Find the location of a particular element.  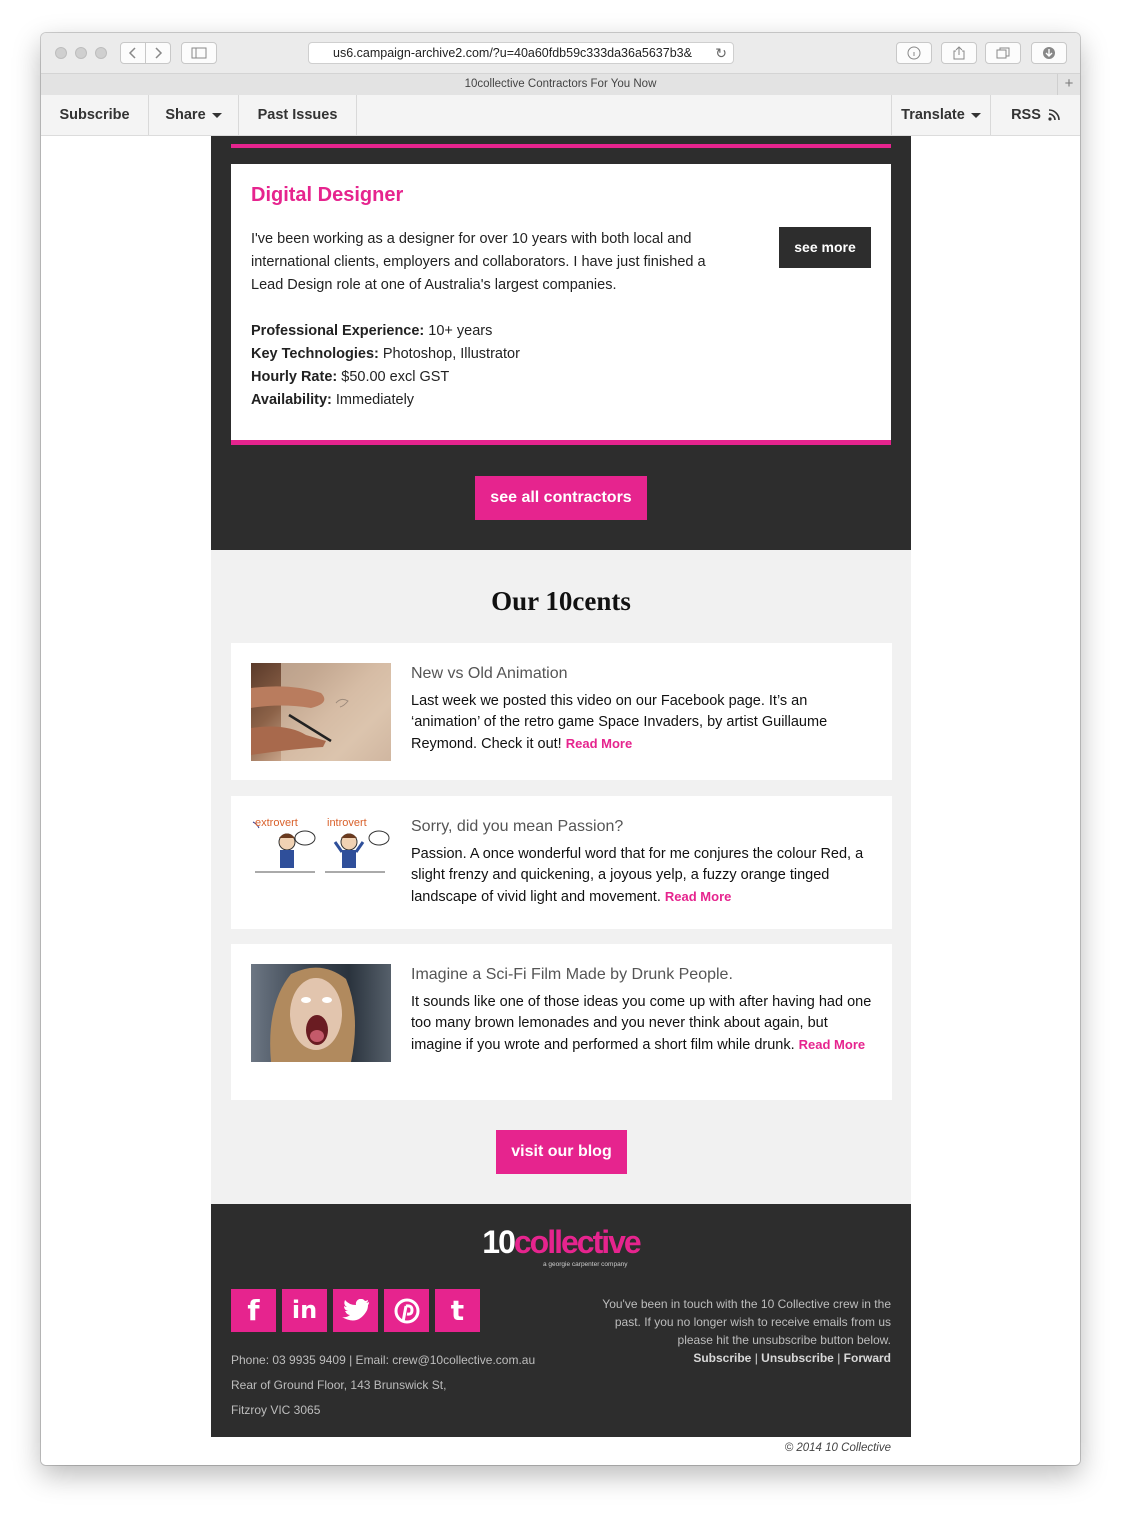

visit-blog-button: visit our blog is located at coordinates (561, 1152).